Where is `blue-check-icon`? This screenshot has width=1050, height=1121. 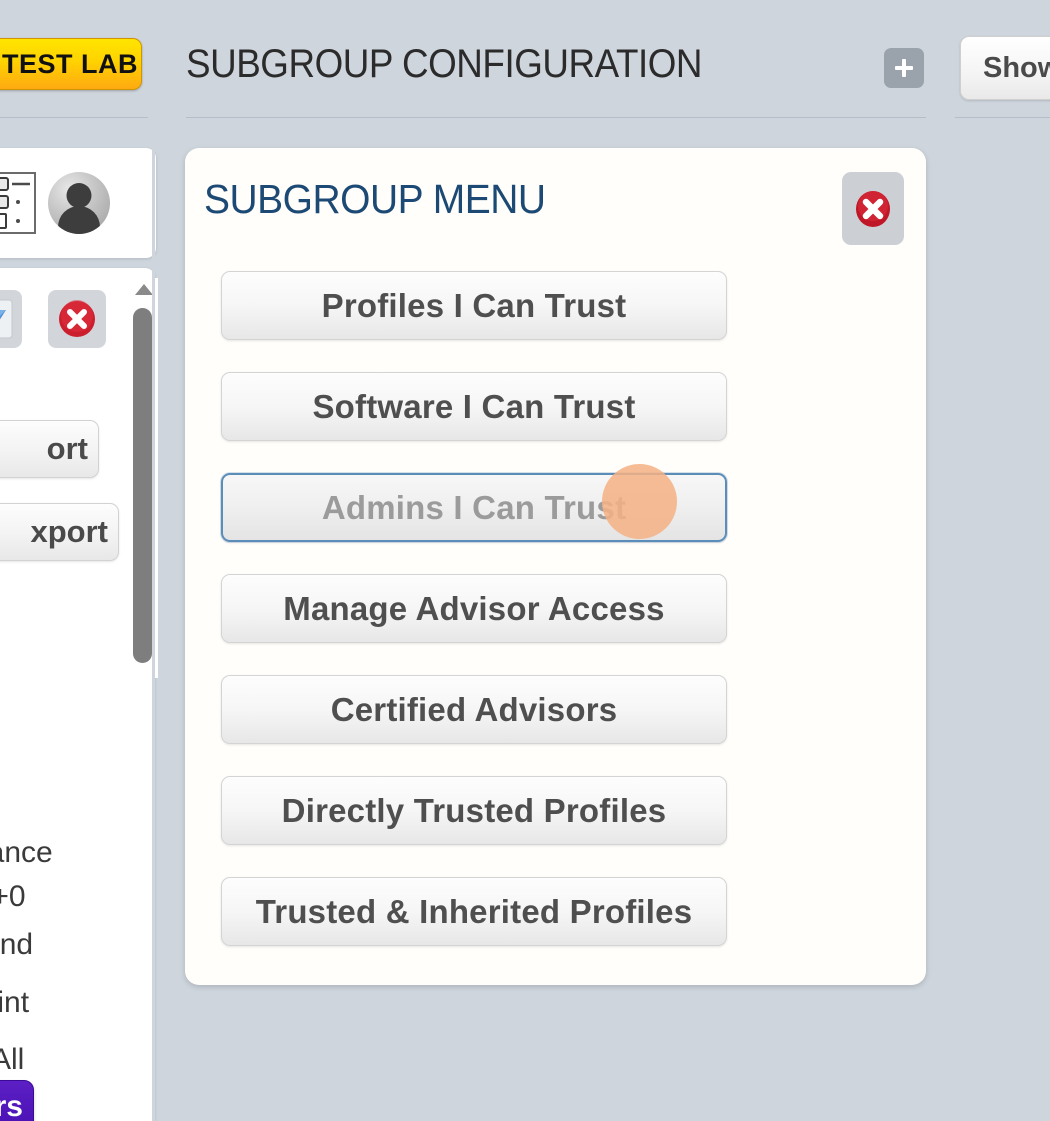
blue-check-icon is located at coordinates (11, 319).